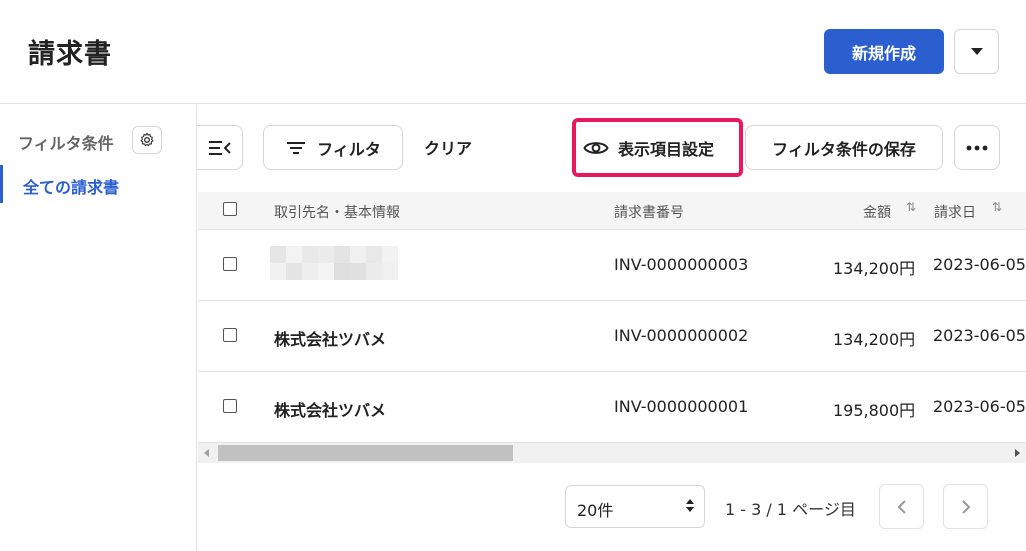  What do you see at coordinates (365, 453) in the screenshot?
I see `scrollbar-thumb` at bounding box center [365, 453].